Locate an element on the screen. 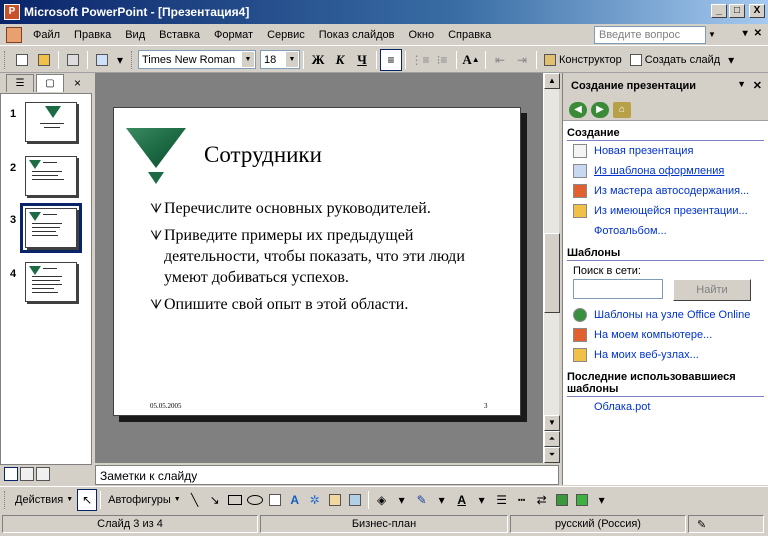 The image size is (768, 536). menu-format: Формат is located at coordinates (233, 35).